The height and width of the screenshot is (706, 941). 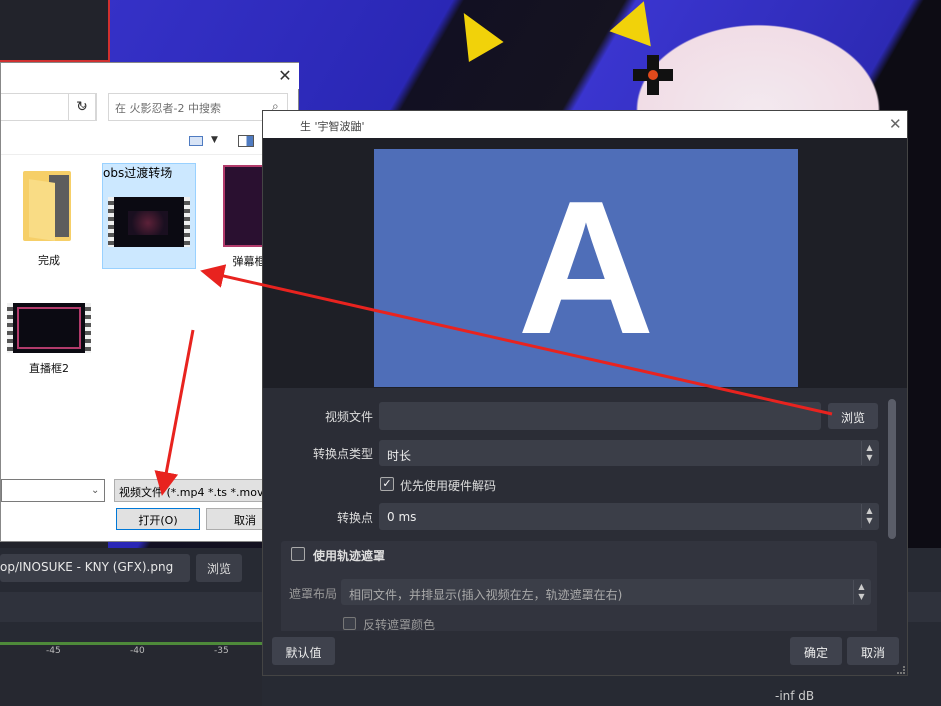 I want to click on file-item-video: 直播框2, so click(x=49, y=343).